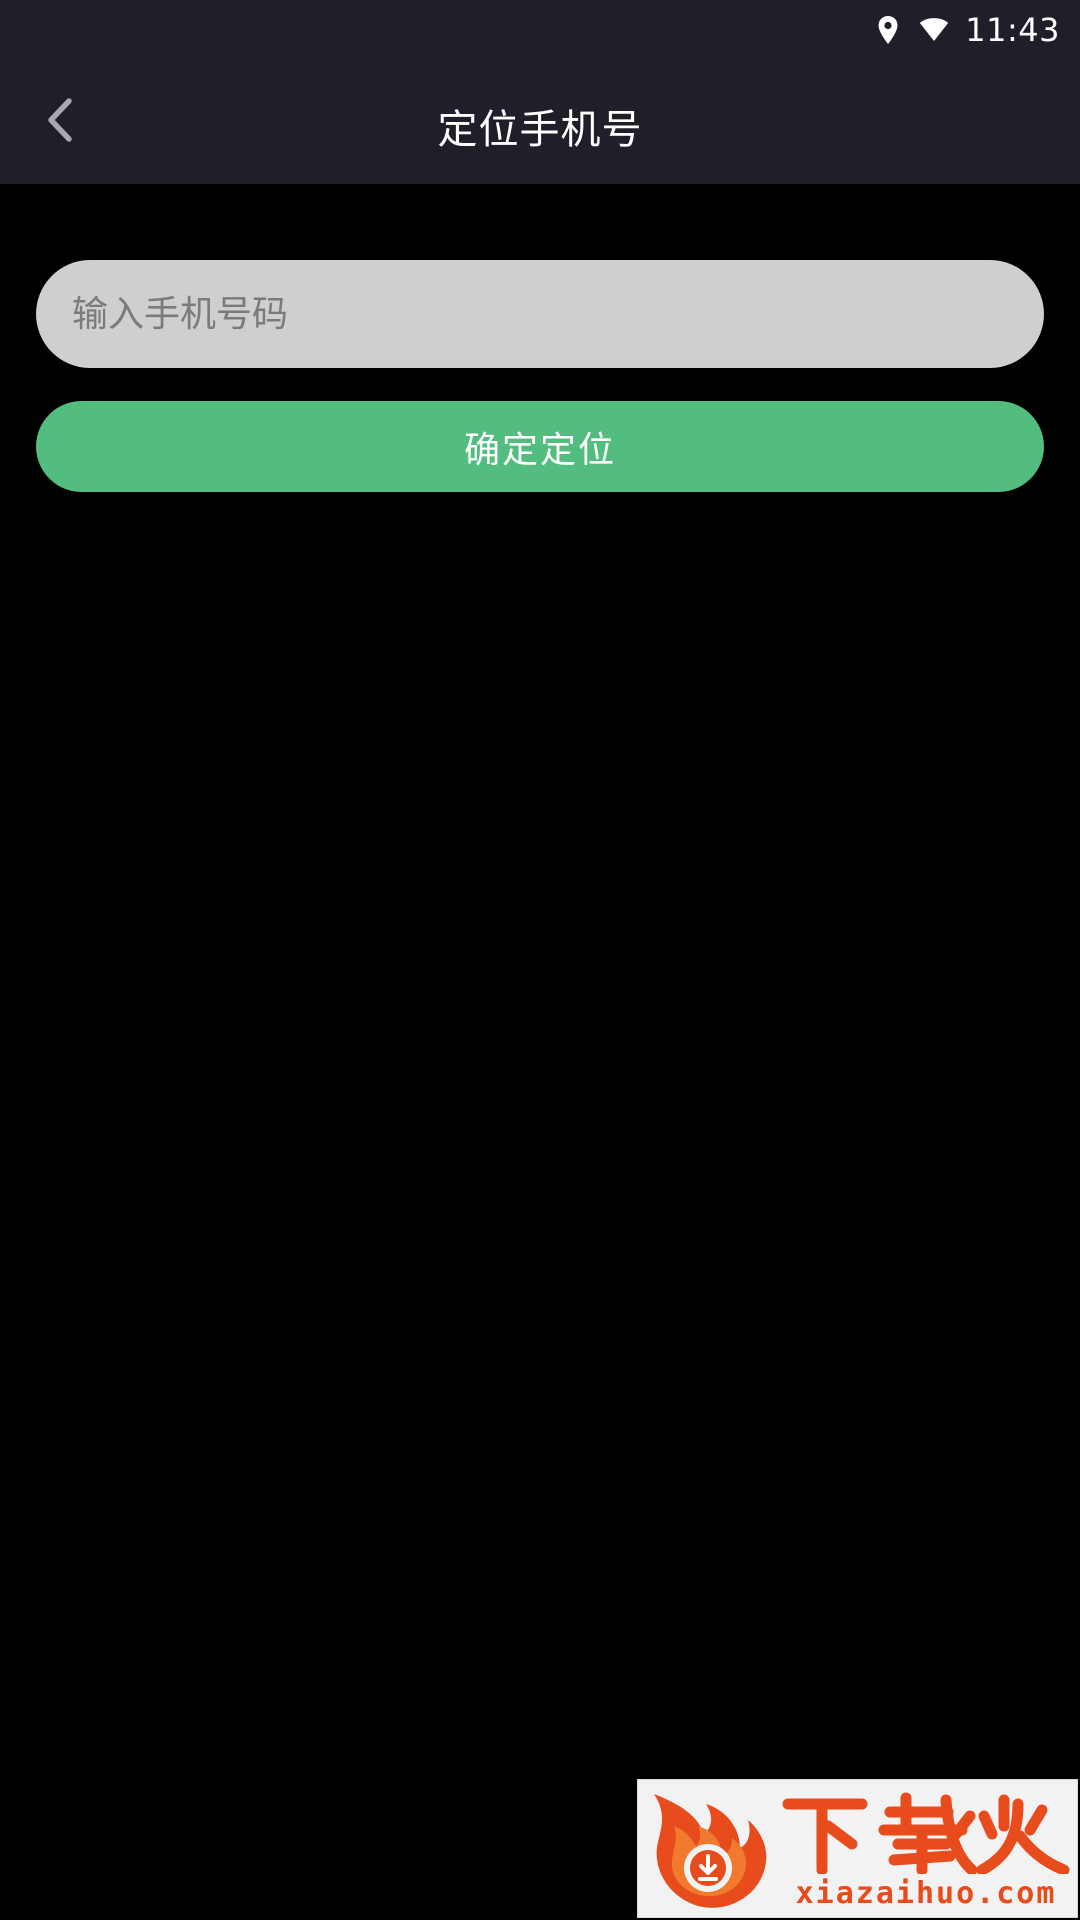  I want to click on app-header: 定位手机号, so click(540, 122).